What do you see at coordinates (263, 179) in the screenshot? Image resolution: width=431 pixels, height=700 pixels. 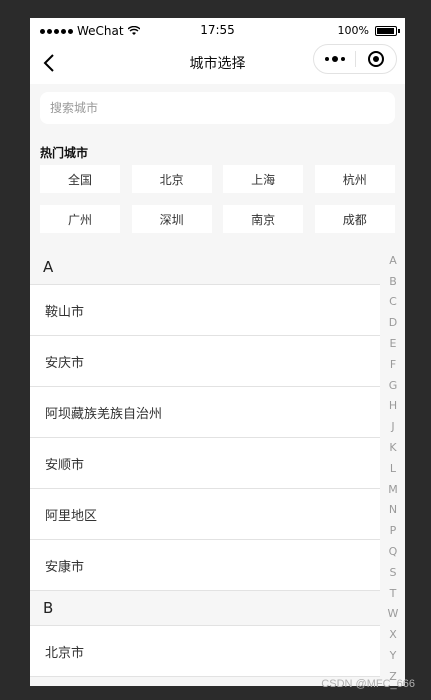 I see `hot-city-button: 上海` at bounding box center [263, 179].